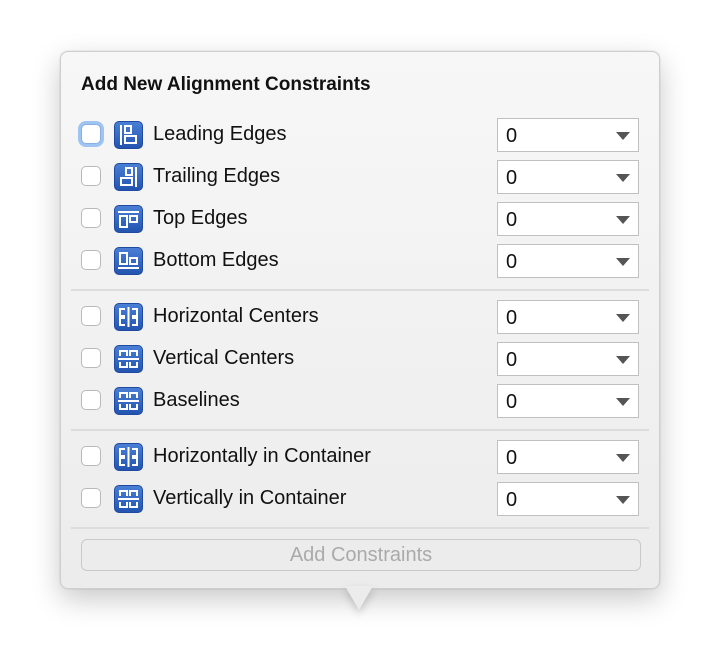  I want to click on baselines-icon, so click(128, 401).